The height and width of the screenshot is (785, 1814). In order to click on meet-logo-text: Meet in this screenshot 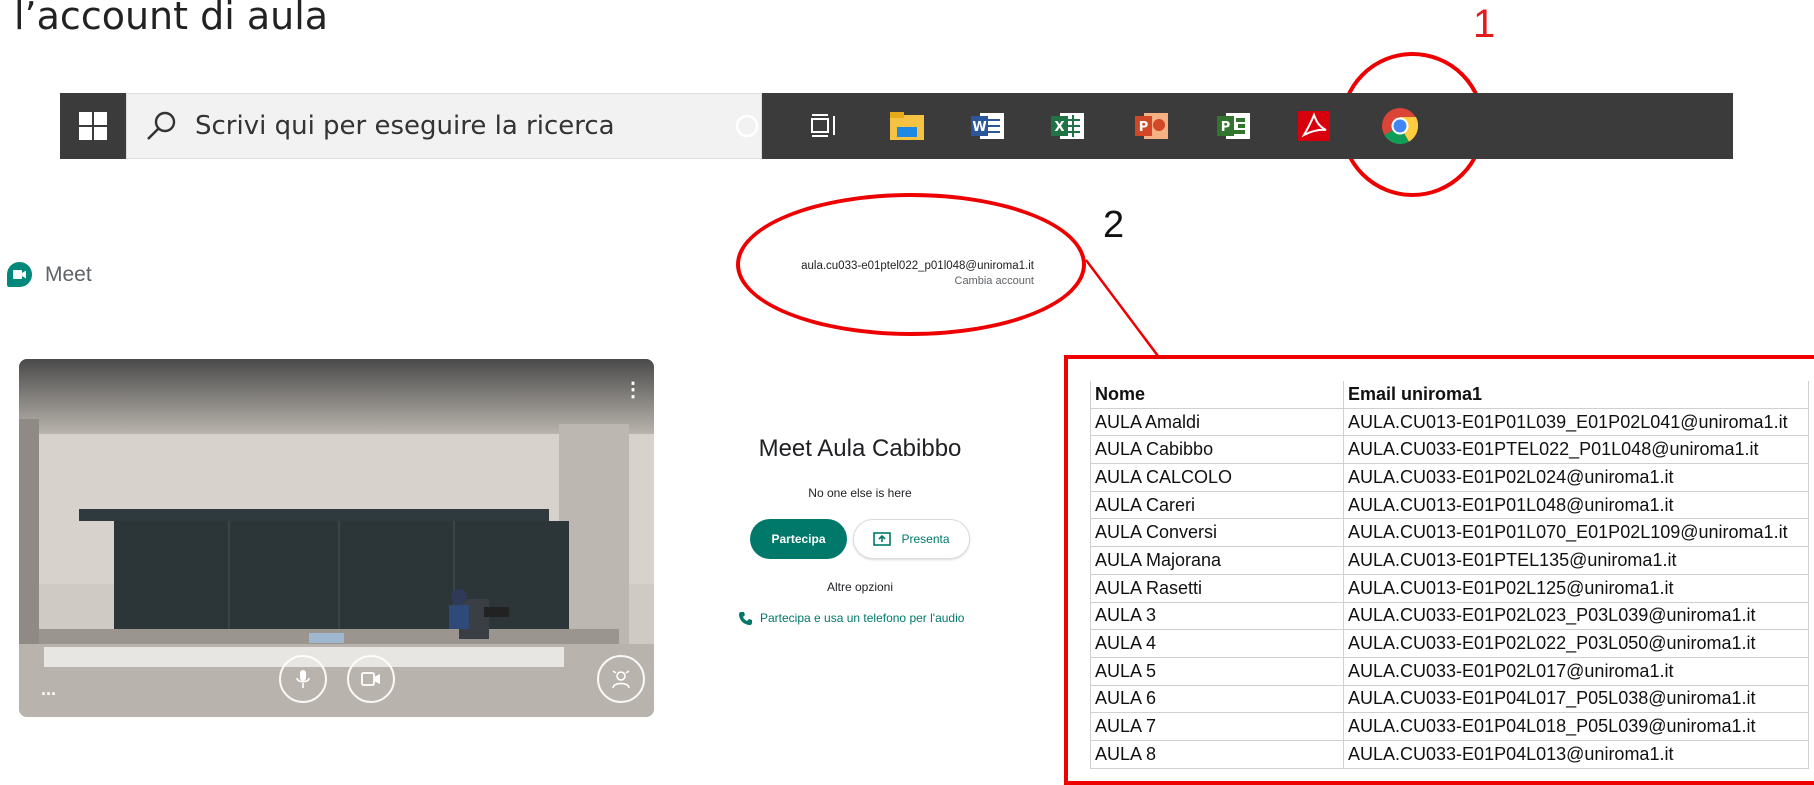, I will do `click(68, 274)`.